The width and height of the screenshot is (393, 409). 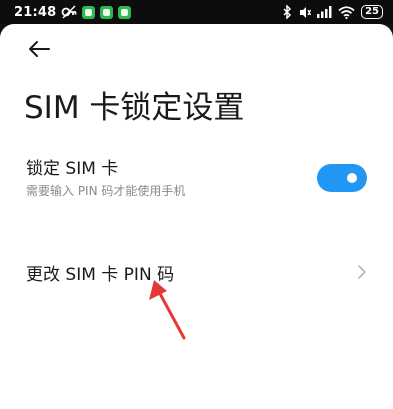 What do you see at coordinates (69, 12) in the screenshot?
I see `vpn-key-icon` at bounding box center [69, 12].